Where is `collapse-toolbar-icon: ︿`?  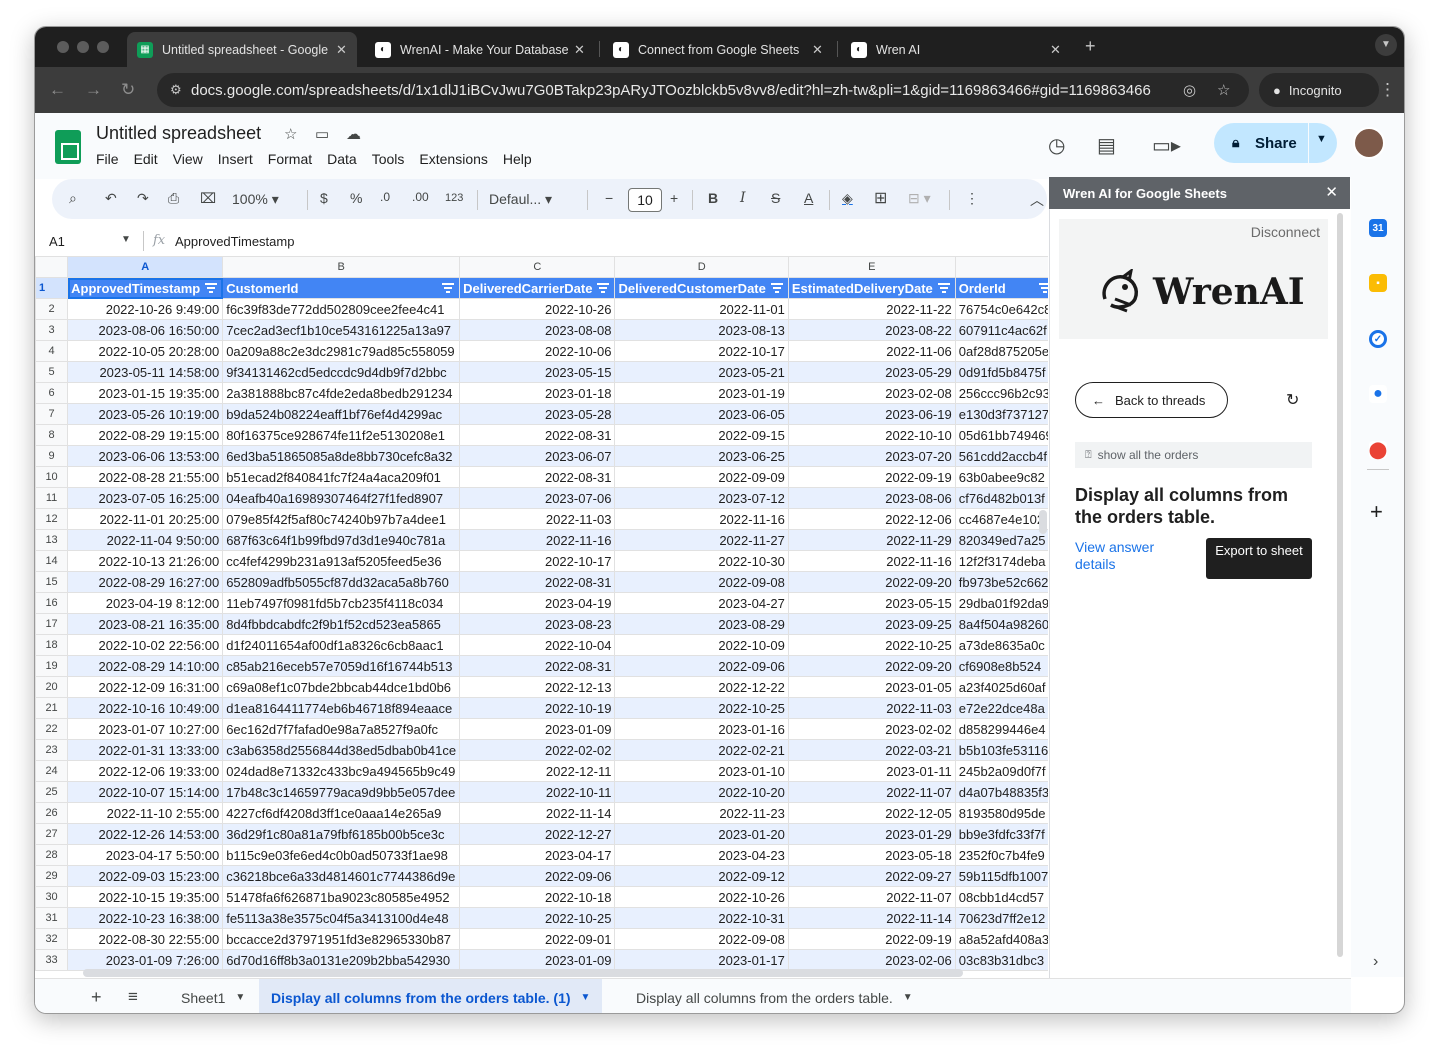
collapse-toolbar-icon: ︿ is located at coordinates (1037, 200).